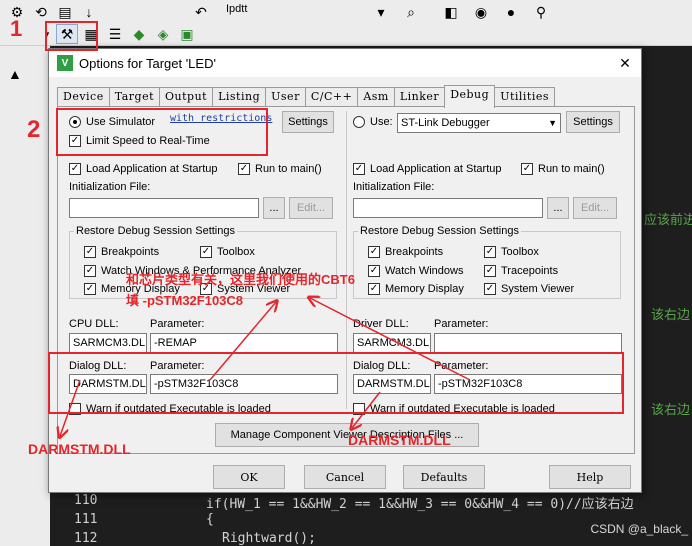 This screenshot has height=546, width=692. What do you see at coordinates (390, 339) in the screenshot?
I see `arrow-right-param` at bounding box center [390, 339].